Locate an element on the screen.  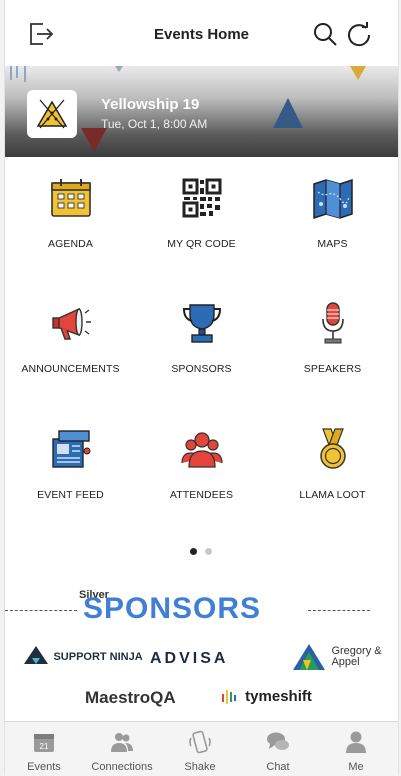
tile-my-qr-code: MY QR CODE is located at coordinates (201, 231).